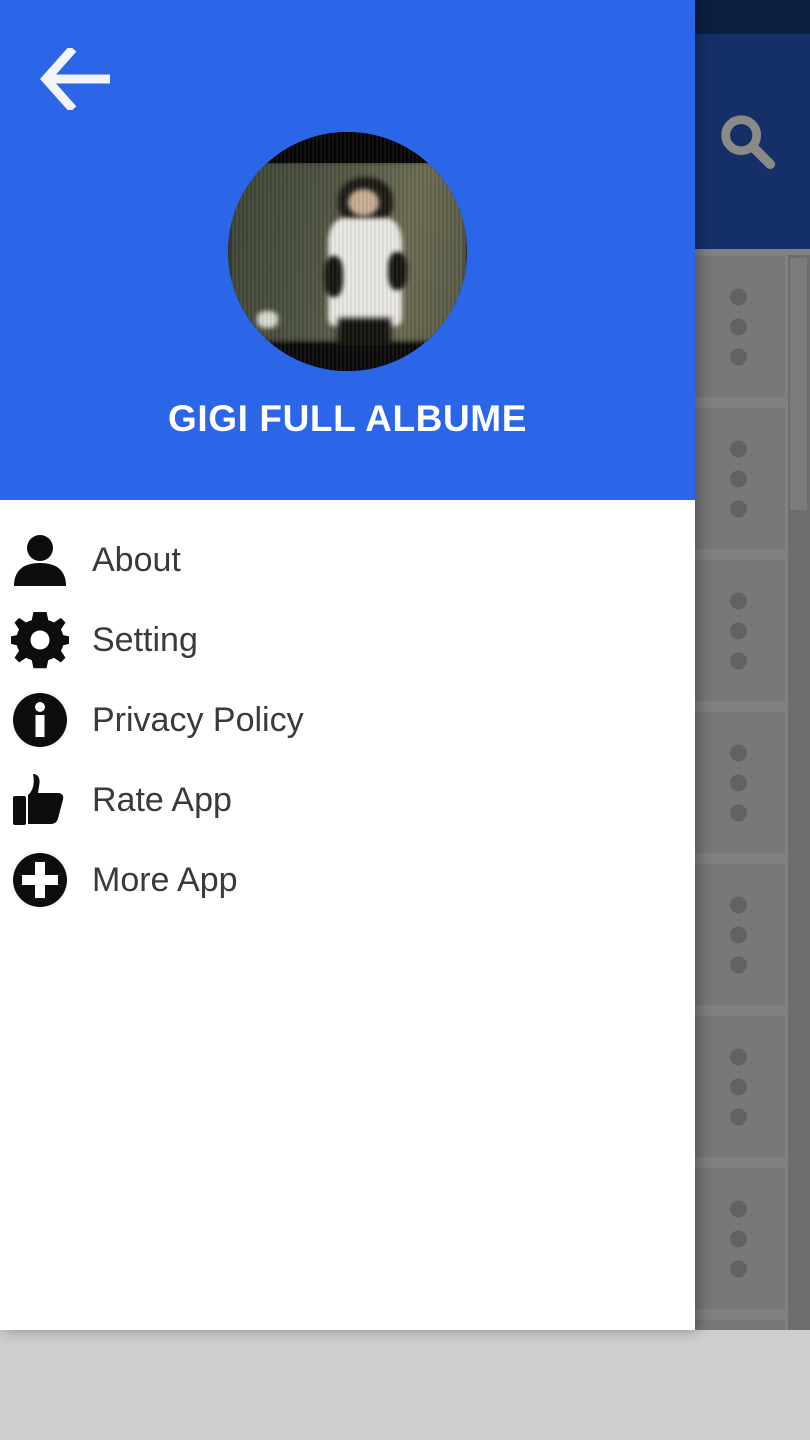 This screenshot has width=810, height=1440. I want to click on plus-circle-icon, so click(40, 880).